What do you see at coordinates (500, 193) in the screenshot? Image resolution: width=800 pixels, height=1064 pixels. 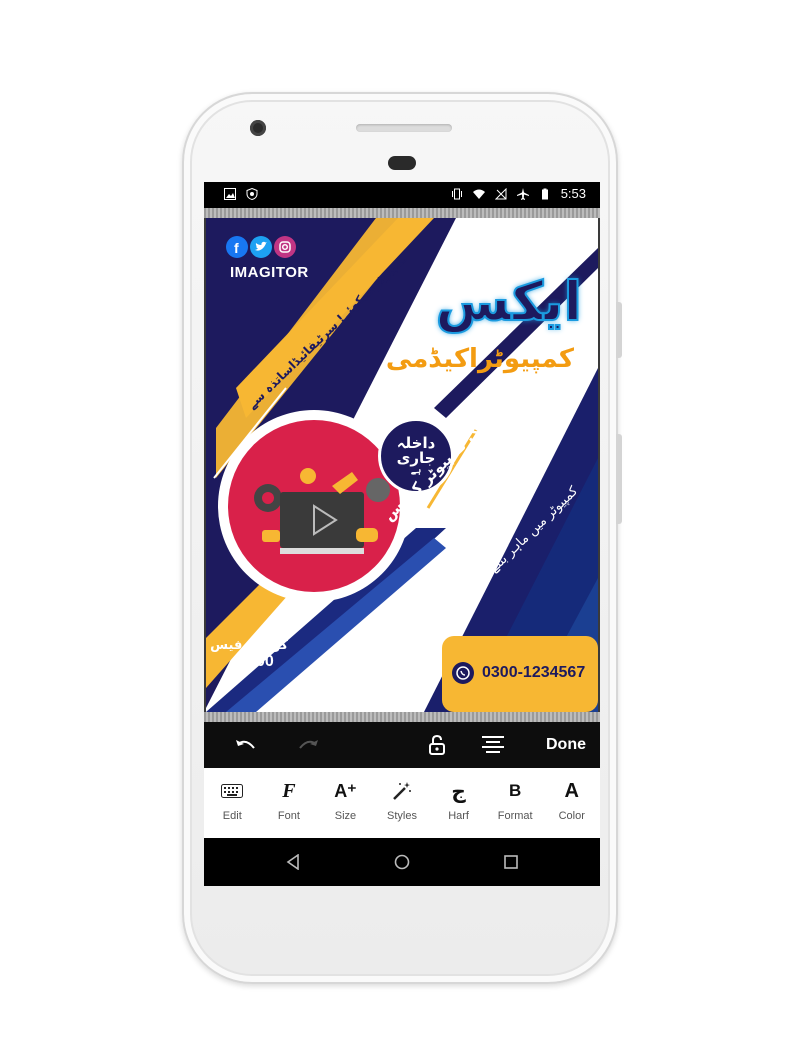 I see `no-signal-icon` at bounding box center [500, 193].